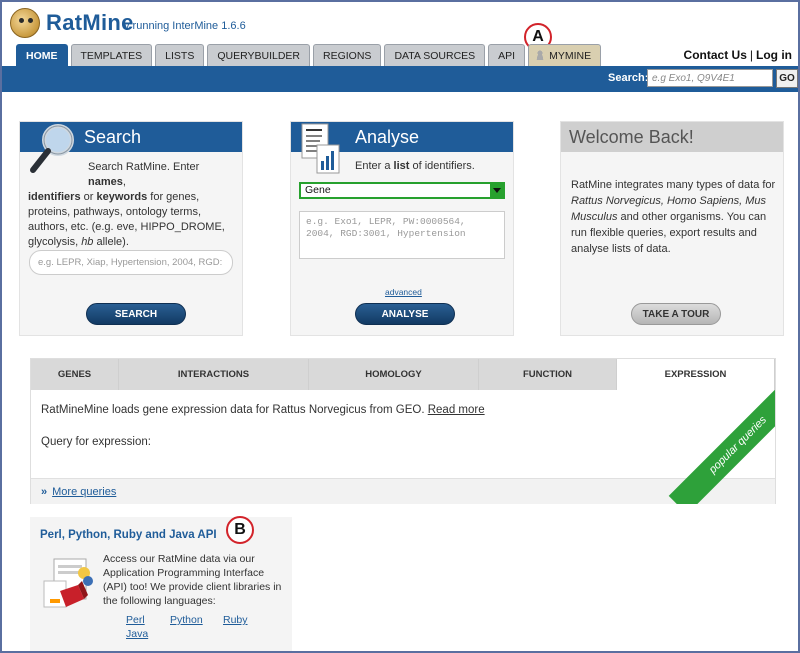 Image resolution: width=800 pixels, height=653 pixels. Describe the element at coordinates (75, 374) in the screenshot. I see `tab-genes: GENES` at that location.